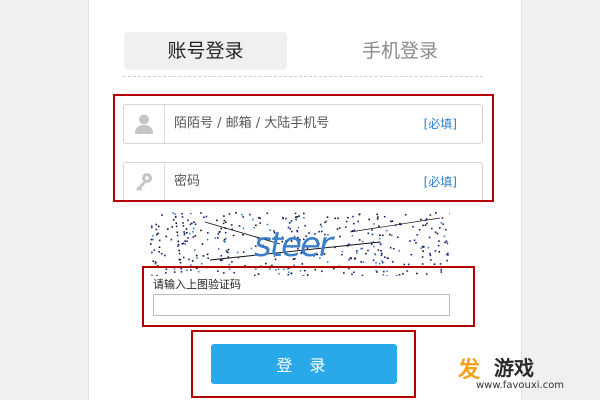  What do you see at coordinates (303, 76) in the screenshot?
I see `tab-divider` at bounding box center [303, 76].